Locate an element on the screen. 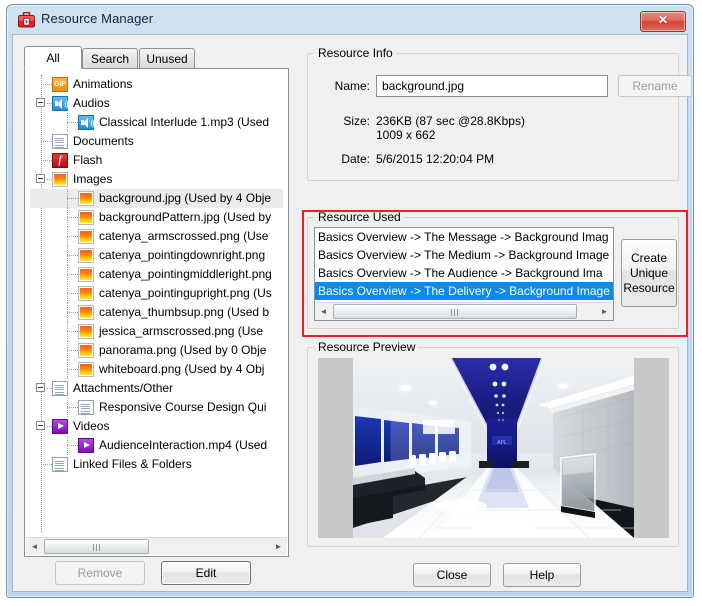 The image size is (702, 606). tree-item: Classical Interlude 1.mp3 (Used is located at coordinates (156, 122).